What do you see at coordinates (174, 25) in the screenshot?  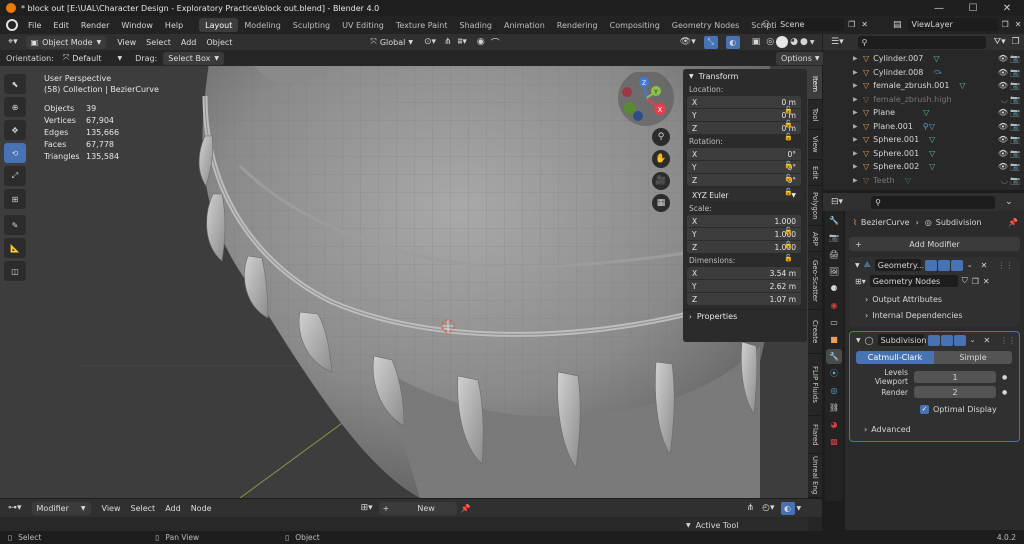 I see `menu-help: Help` at bounding box center [174, 25].